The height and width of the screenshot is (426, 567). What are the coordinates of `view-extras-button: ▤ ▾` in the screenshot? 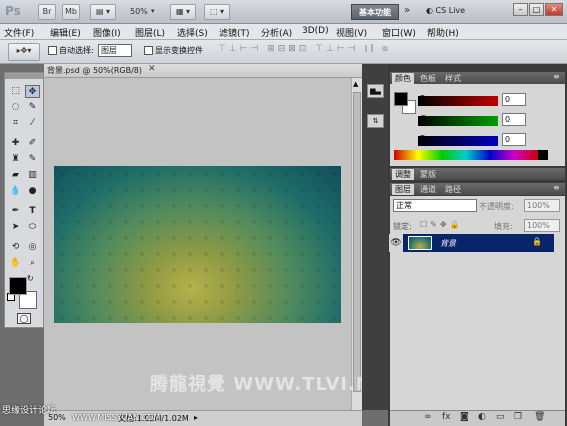 It's located at (103, 12).